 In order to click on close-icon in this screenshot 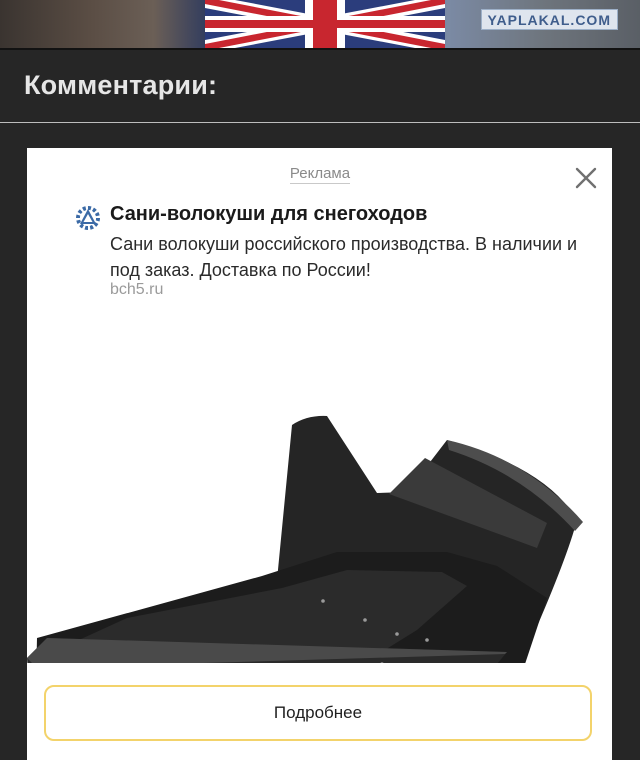, I will do `click(586, 178)`.